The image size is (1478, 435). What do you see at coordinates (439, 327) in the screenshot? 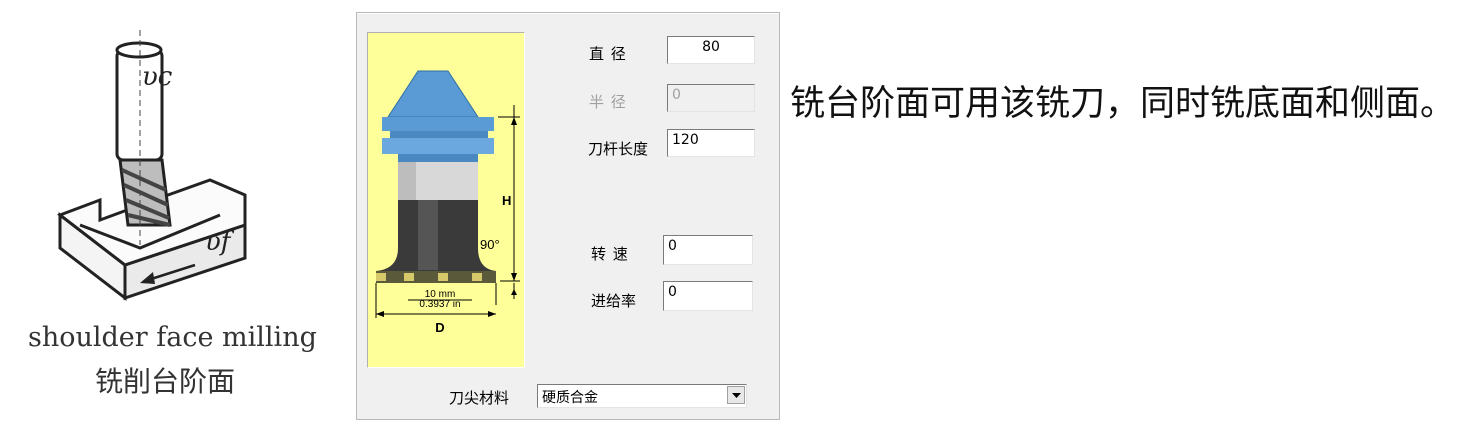
I see `dimension-d-label: D` at bounding box center [439, 327].